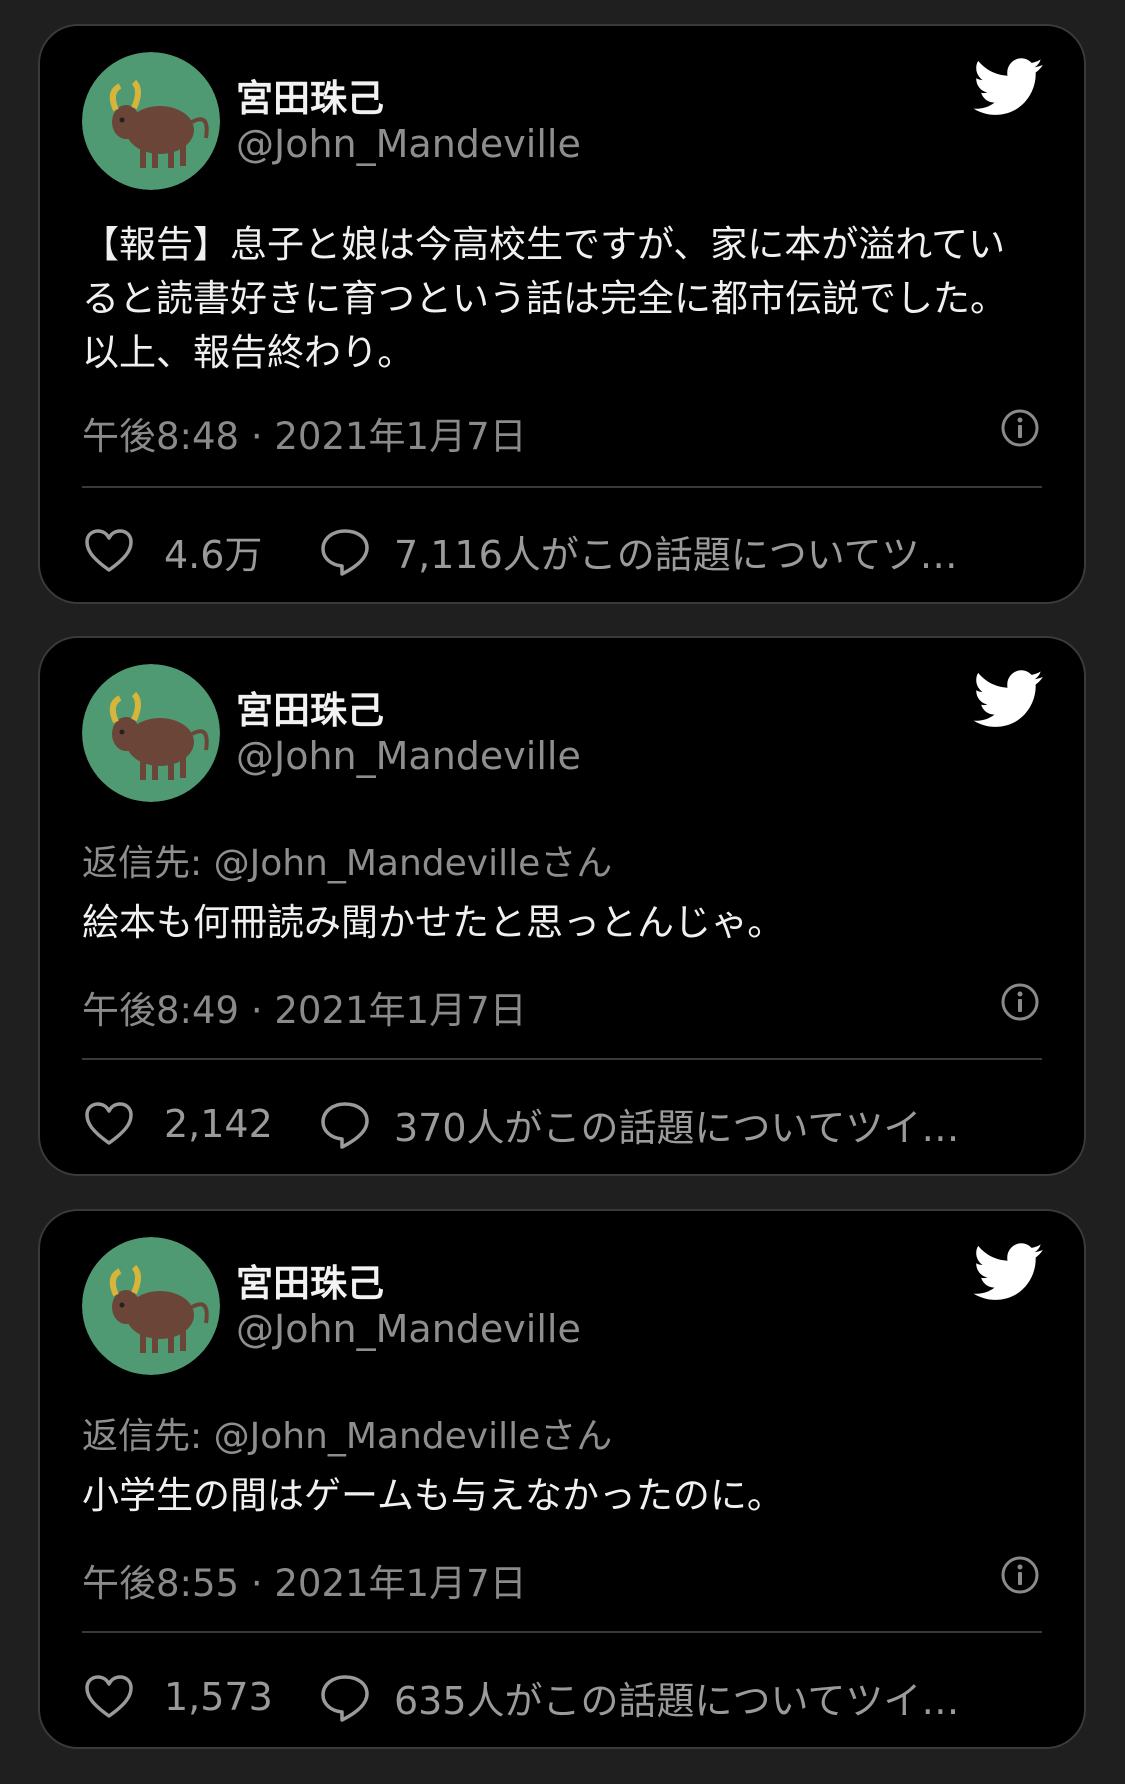  What do you see at coordinates (304, 1580) in the screenshot?
I see `tweet-timestamp: 午後8:55 · 2021年1月7日` at bounding box center [304, 1580].